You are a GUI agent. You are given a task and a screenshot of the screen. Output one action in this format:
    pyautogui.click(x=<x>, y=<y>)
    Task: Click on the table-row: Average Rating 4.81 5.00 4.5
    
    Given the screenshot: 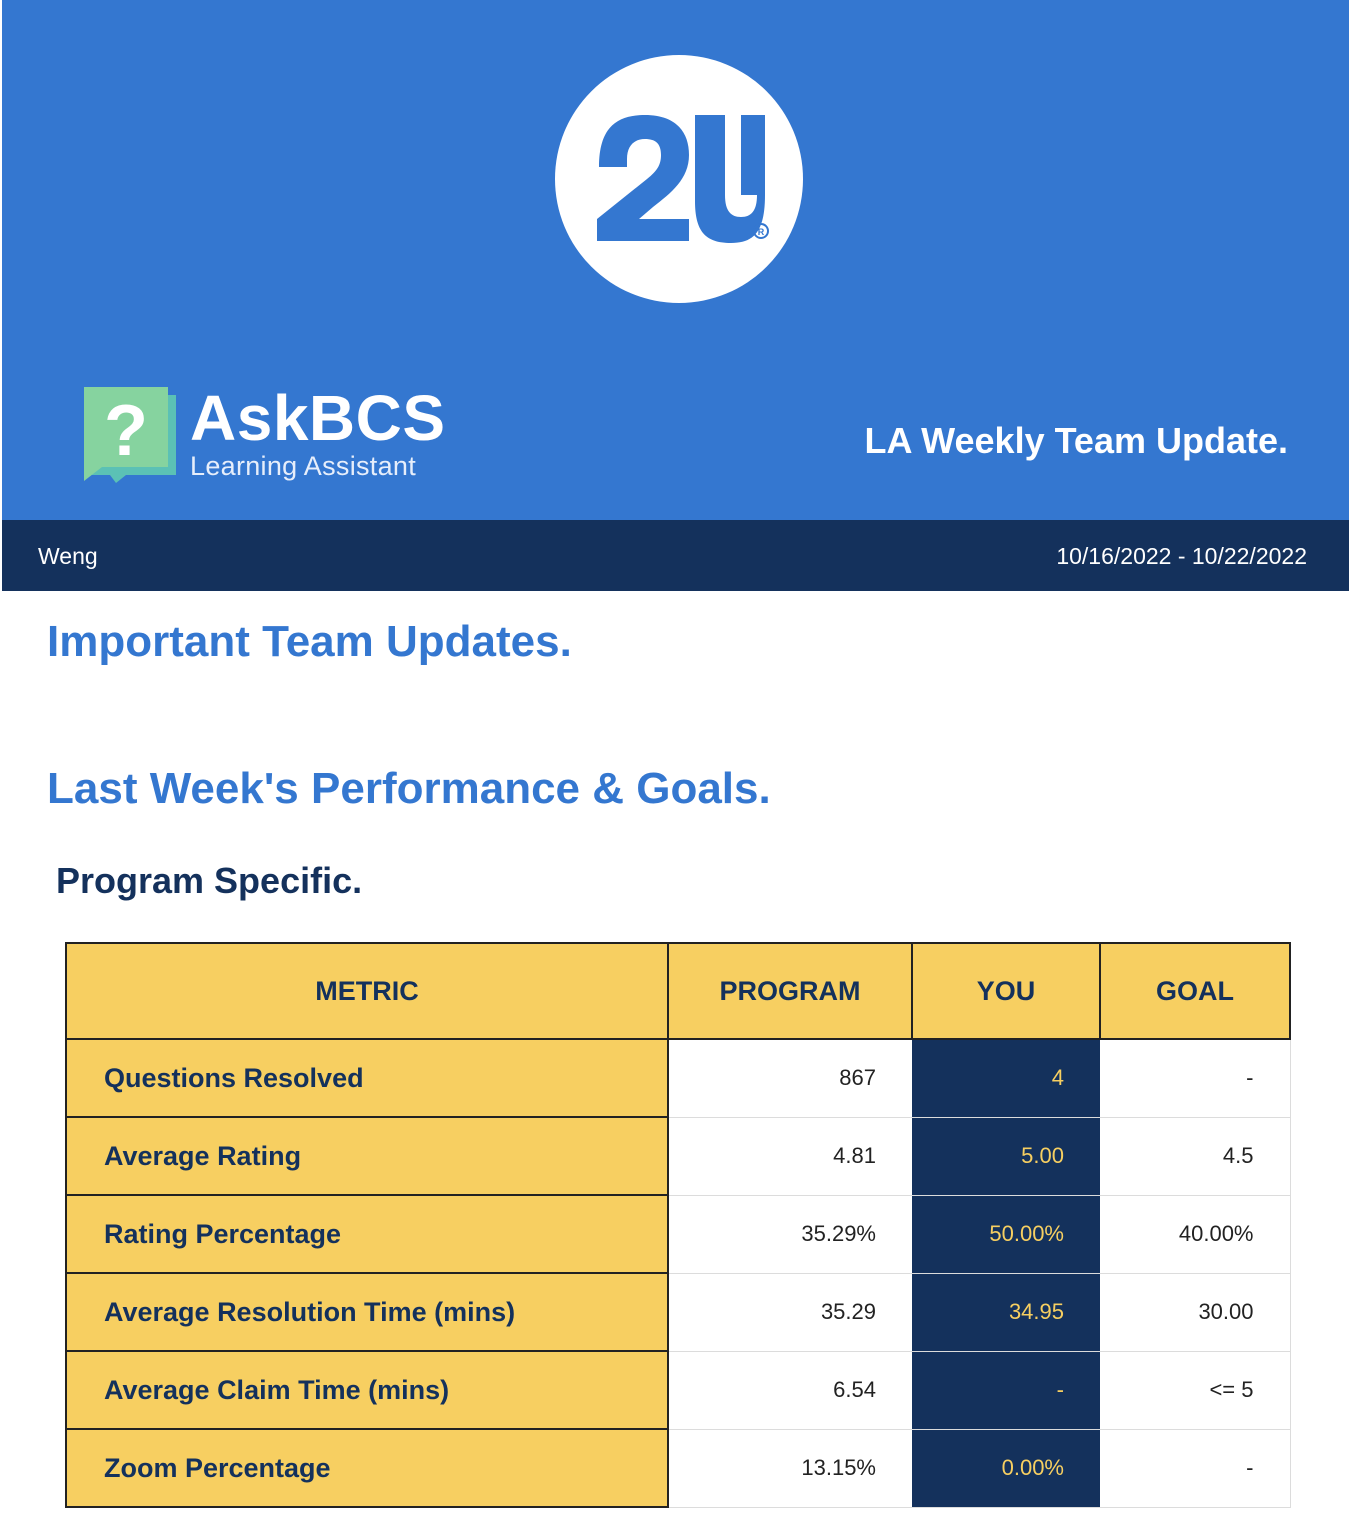 What is the action you would take?
    pyautogui.click(x=678, y=1156)
    